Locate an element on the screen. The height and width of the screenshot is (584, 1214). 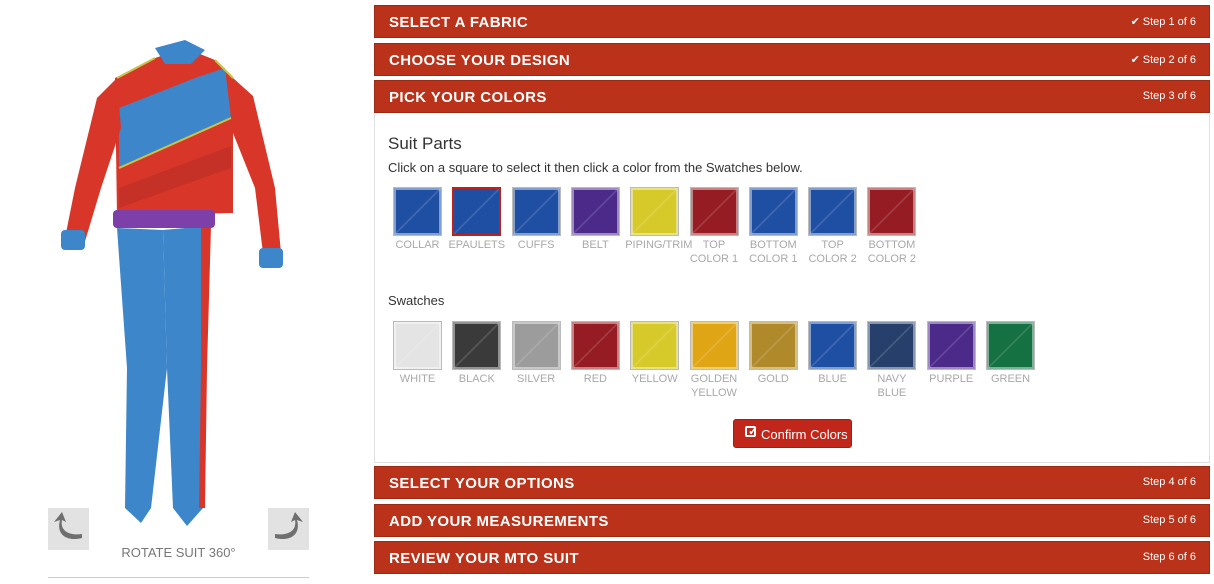
step-indicator: ✔ Step 1 of 6 is located at coordinates (1163, 22).